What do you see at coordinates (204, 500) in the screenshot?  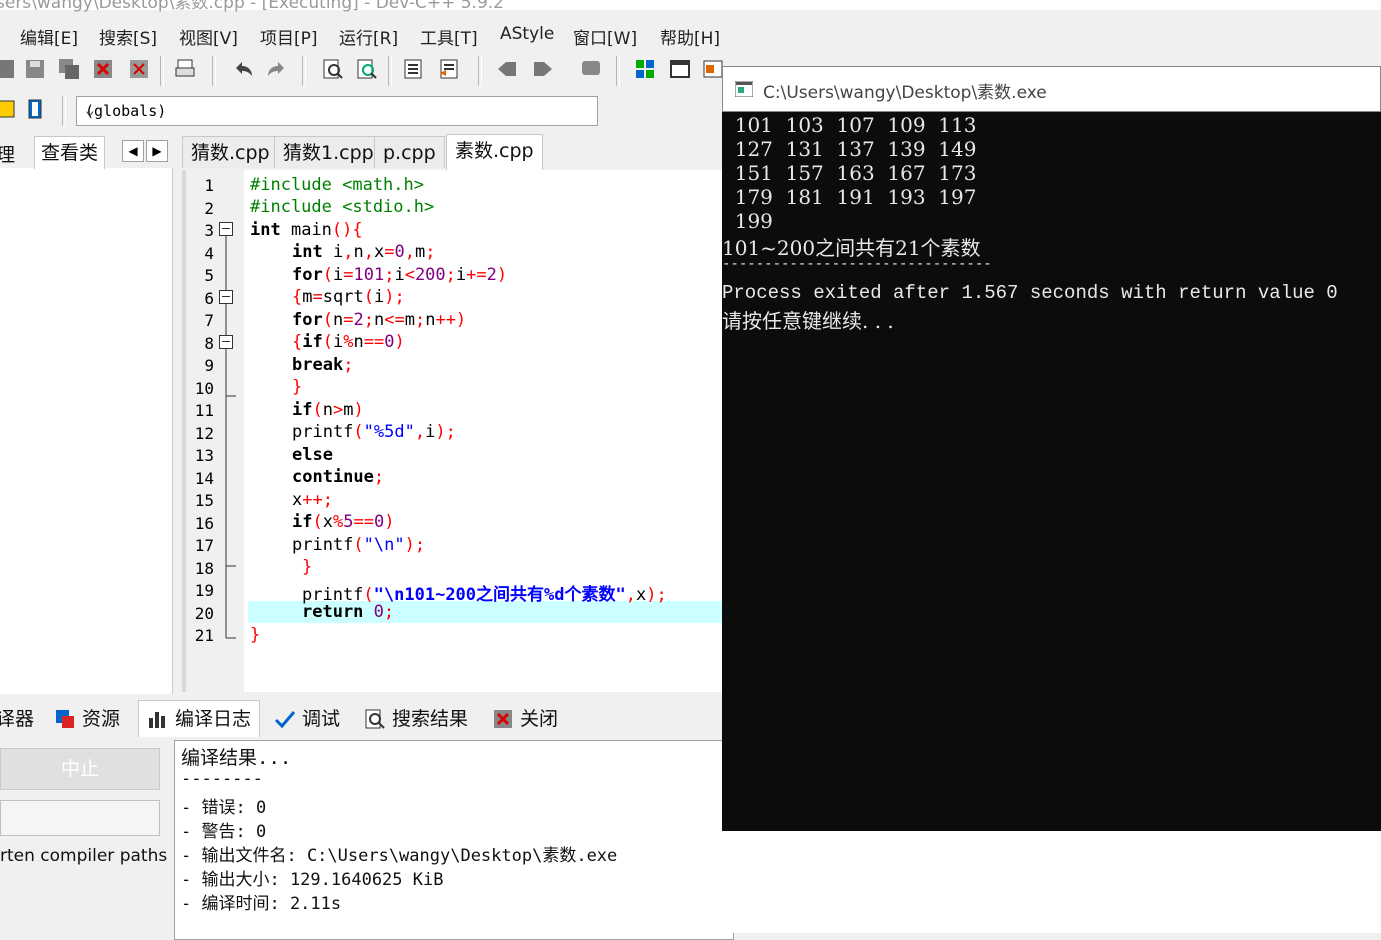 I see `line-number: 15` at bounding box center [204, 500].